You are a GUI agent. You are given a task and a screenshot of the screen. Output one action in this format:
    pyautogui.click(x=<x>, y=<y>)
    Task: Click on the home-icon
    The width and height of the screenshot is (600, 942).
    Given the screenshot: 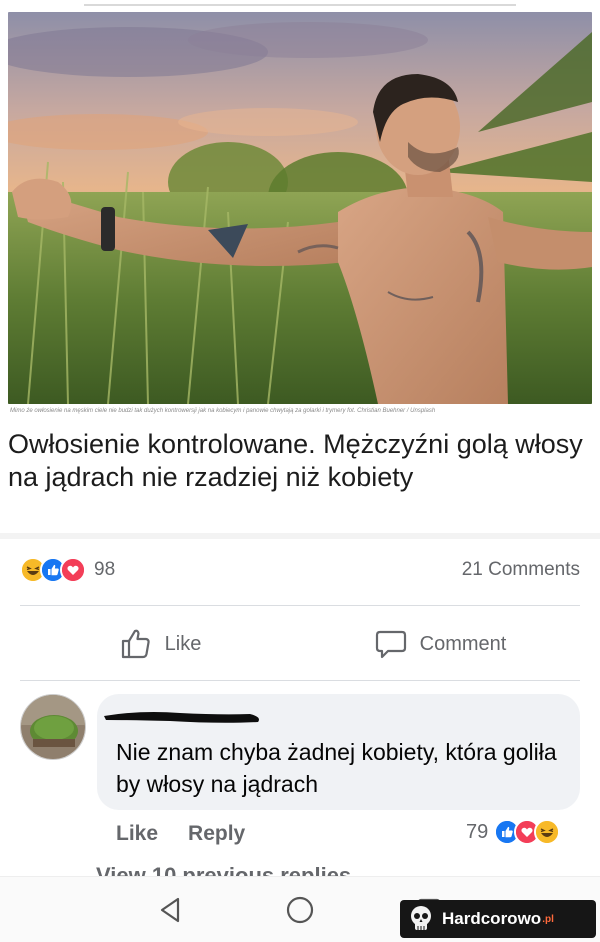 What is the action you would take?
    pyautogui.click(x=300, y=910)
    